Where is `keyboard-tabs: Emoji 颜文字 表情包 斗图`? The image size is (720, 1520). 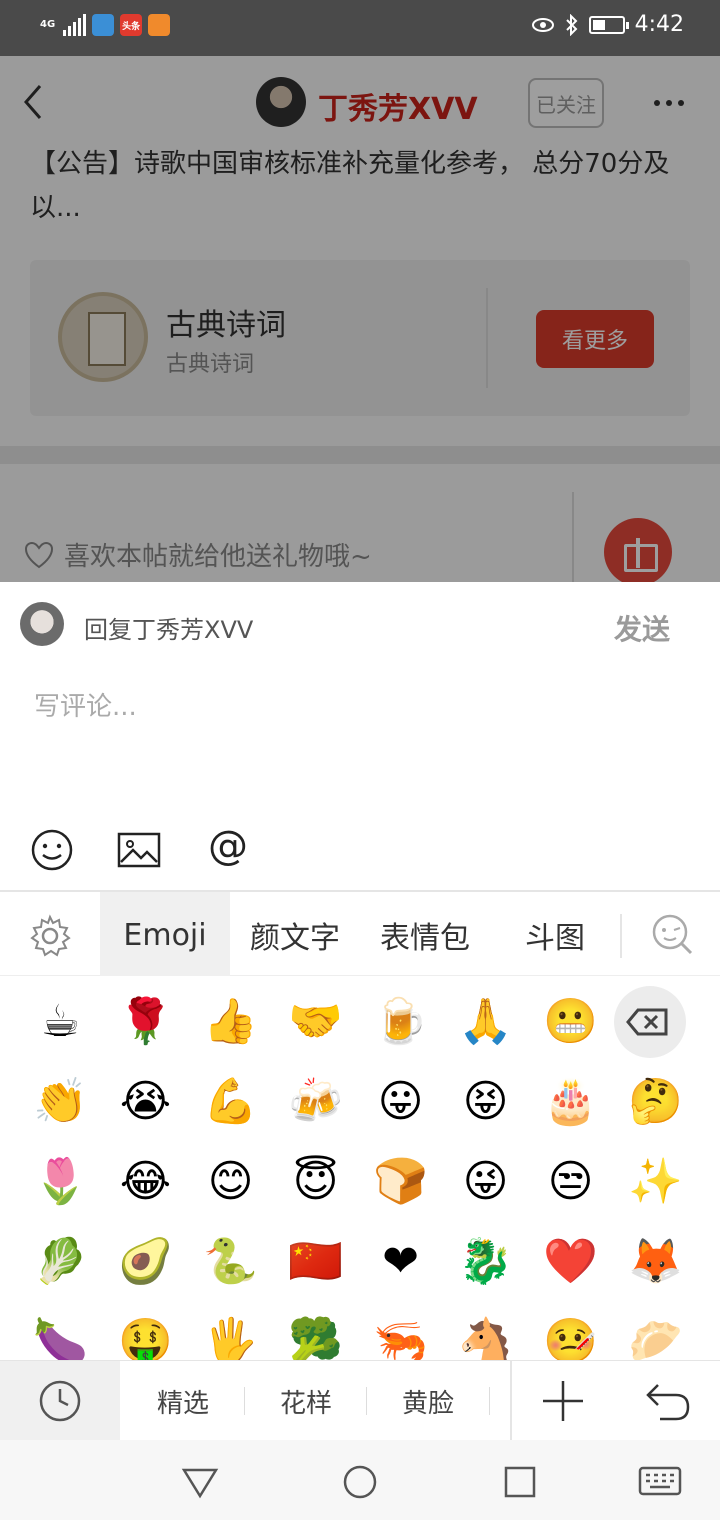
keyboard-tabs: Emoji 颜文字 表情包 斗图 is located at coordinates (360, 934).